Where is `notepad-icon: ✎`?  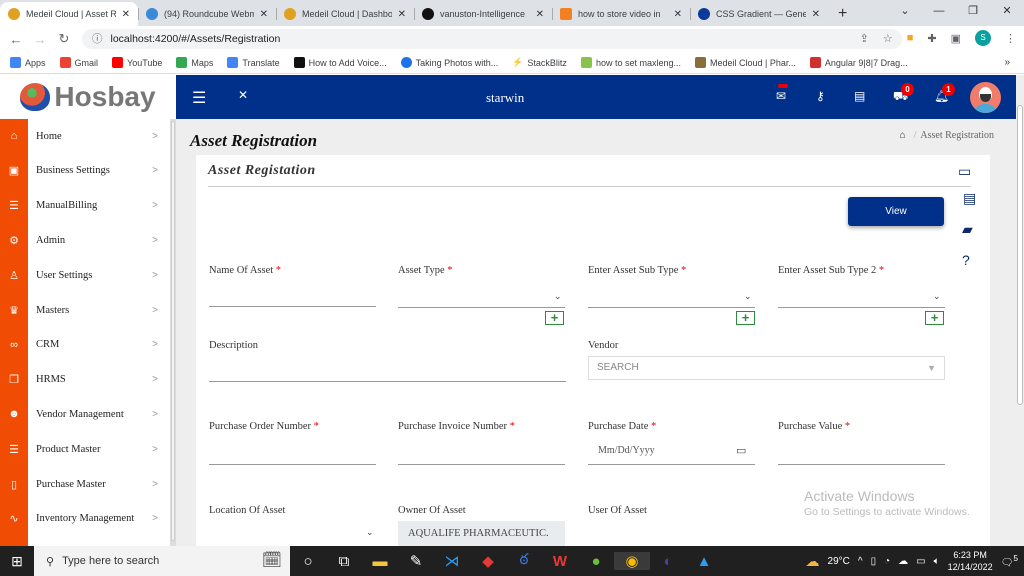
notepad-icon: ✎ is located at coordinates (416, 561).